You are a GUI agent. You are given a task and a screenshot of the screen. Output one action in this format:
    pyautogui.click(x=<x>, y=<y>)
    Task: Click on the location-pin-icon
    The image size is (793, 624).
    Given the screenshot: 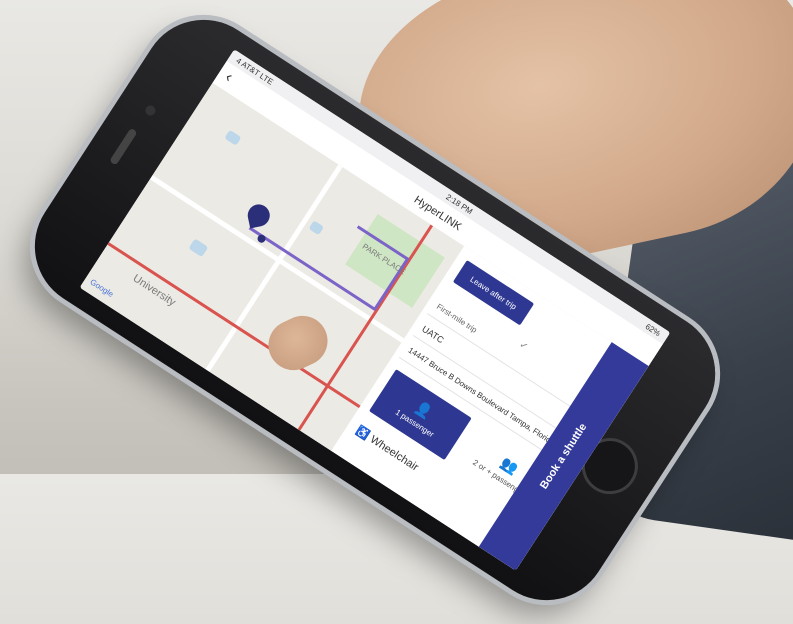 What is the action you would take?
    pyautogui.click(x=258, y=215)
    